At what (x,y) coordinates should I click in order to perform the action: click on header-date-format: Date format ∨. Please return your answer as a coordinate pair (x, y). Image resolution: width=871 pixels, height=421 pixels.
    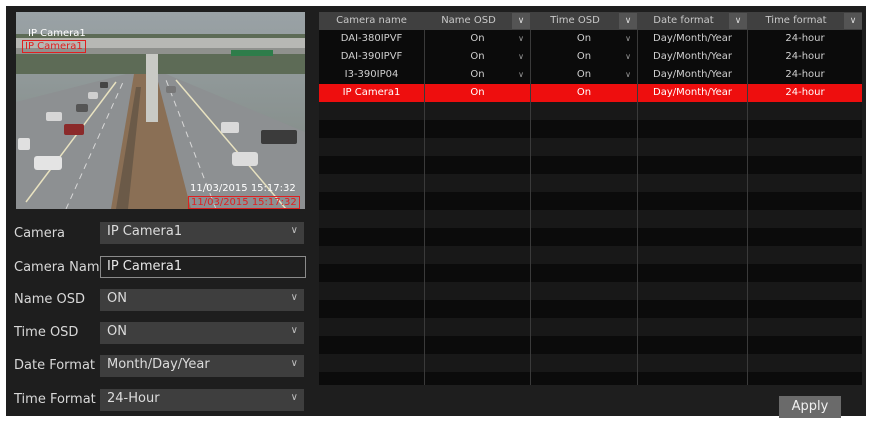
    Looking at the image, I should click on (692, 21).